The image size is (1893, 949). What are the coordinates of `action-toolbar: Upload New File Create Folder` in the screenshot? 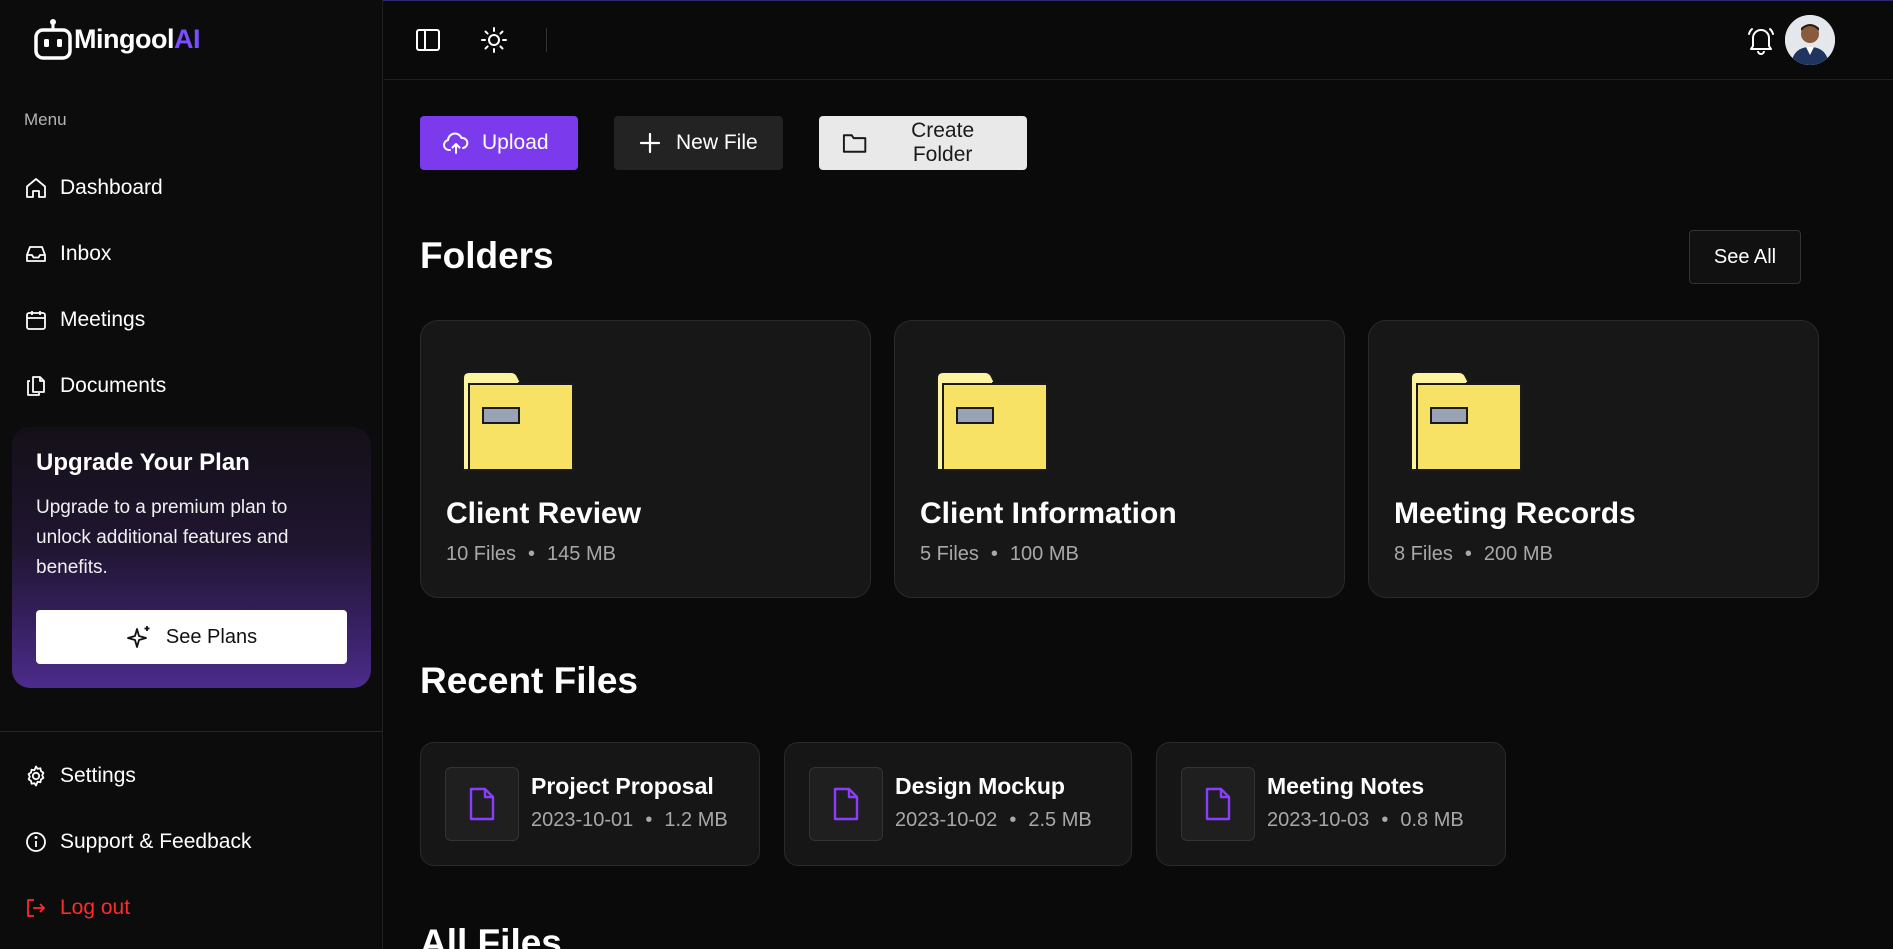 It's located at (741, 143).